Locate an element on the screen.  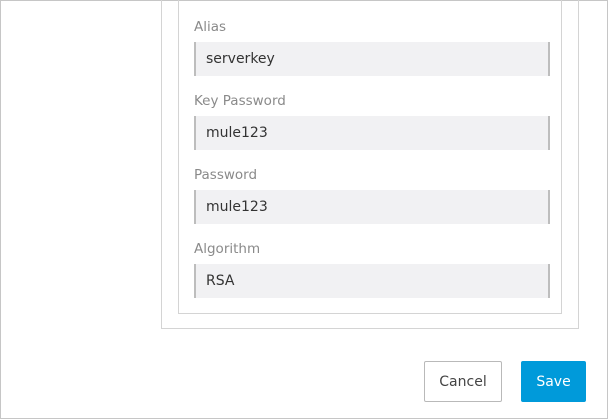
password-label: Password is located at coordinates (226, 175).